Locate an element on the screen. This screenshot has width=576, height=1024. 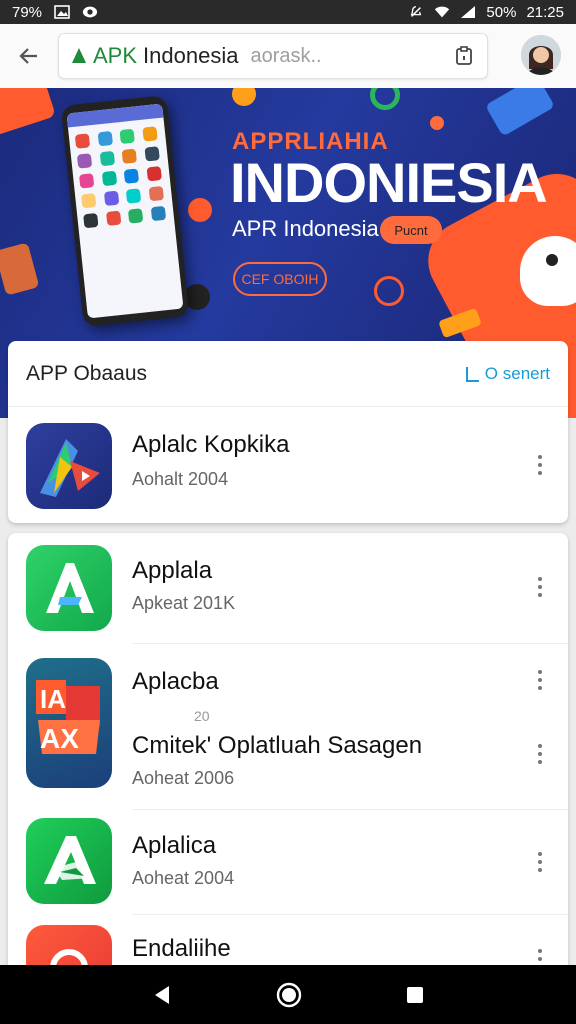
system-nav-bar is located at coordinates (288, 994).